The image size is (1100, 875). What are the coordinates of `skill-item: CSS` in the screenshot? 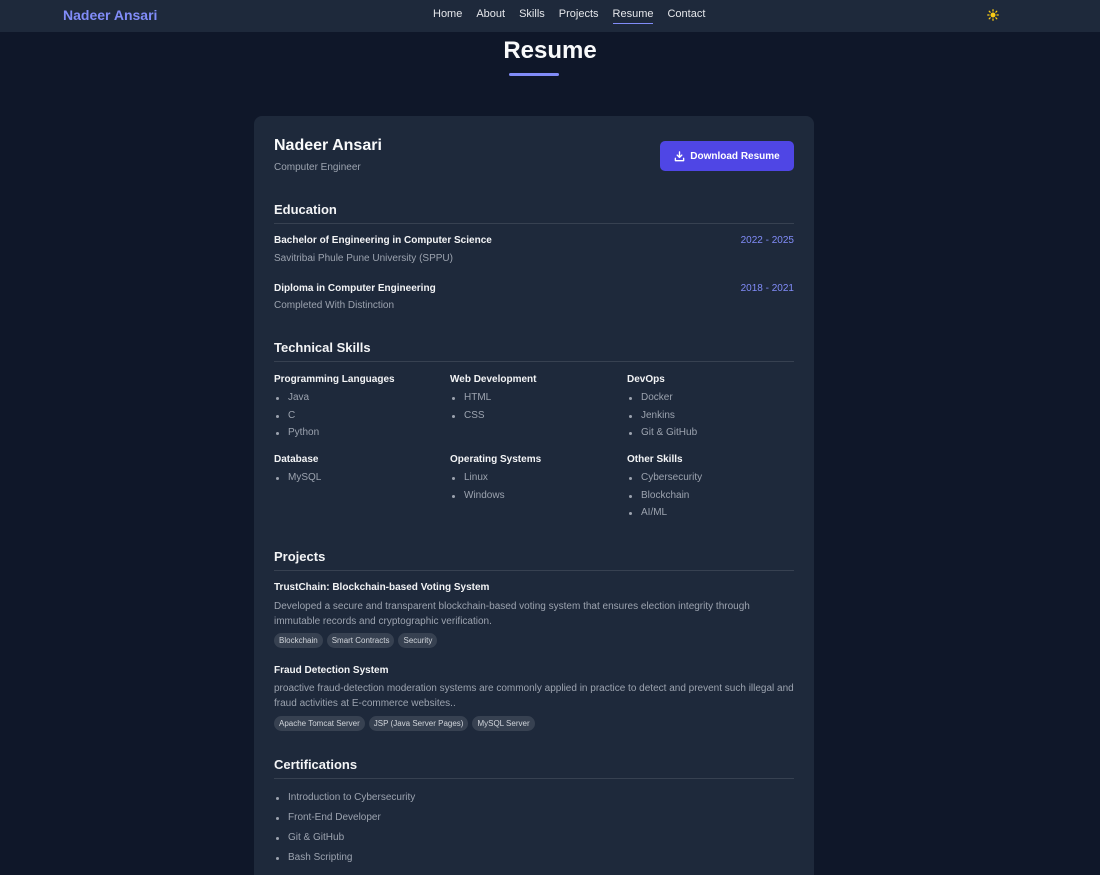 It's located at (535, 419).